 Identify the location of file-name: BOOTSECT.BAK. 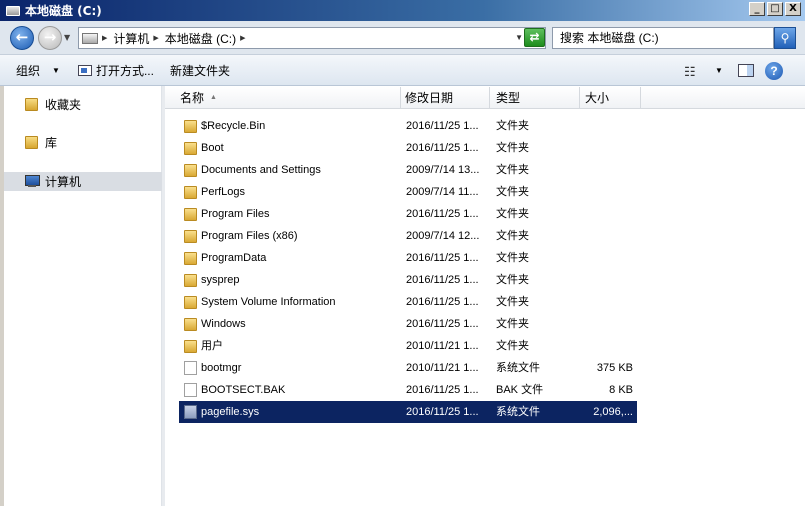
(243, 390).